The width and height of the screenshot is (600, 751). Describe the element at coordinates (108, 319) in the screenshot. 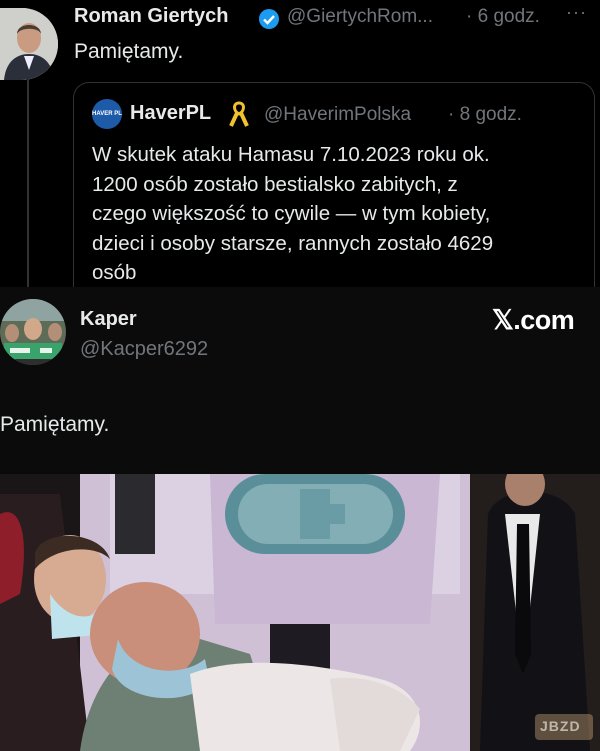

I see `reply-author-name: Kaper` at that location.